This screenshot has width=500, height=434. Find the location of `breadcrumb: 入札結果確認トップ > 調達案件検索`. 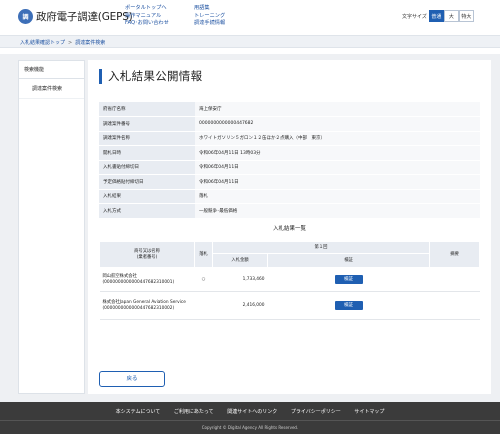

breadcrumb: 入札結果確認トップ > 調達案件検索 is located at coordinates (250, 41).